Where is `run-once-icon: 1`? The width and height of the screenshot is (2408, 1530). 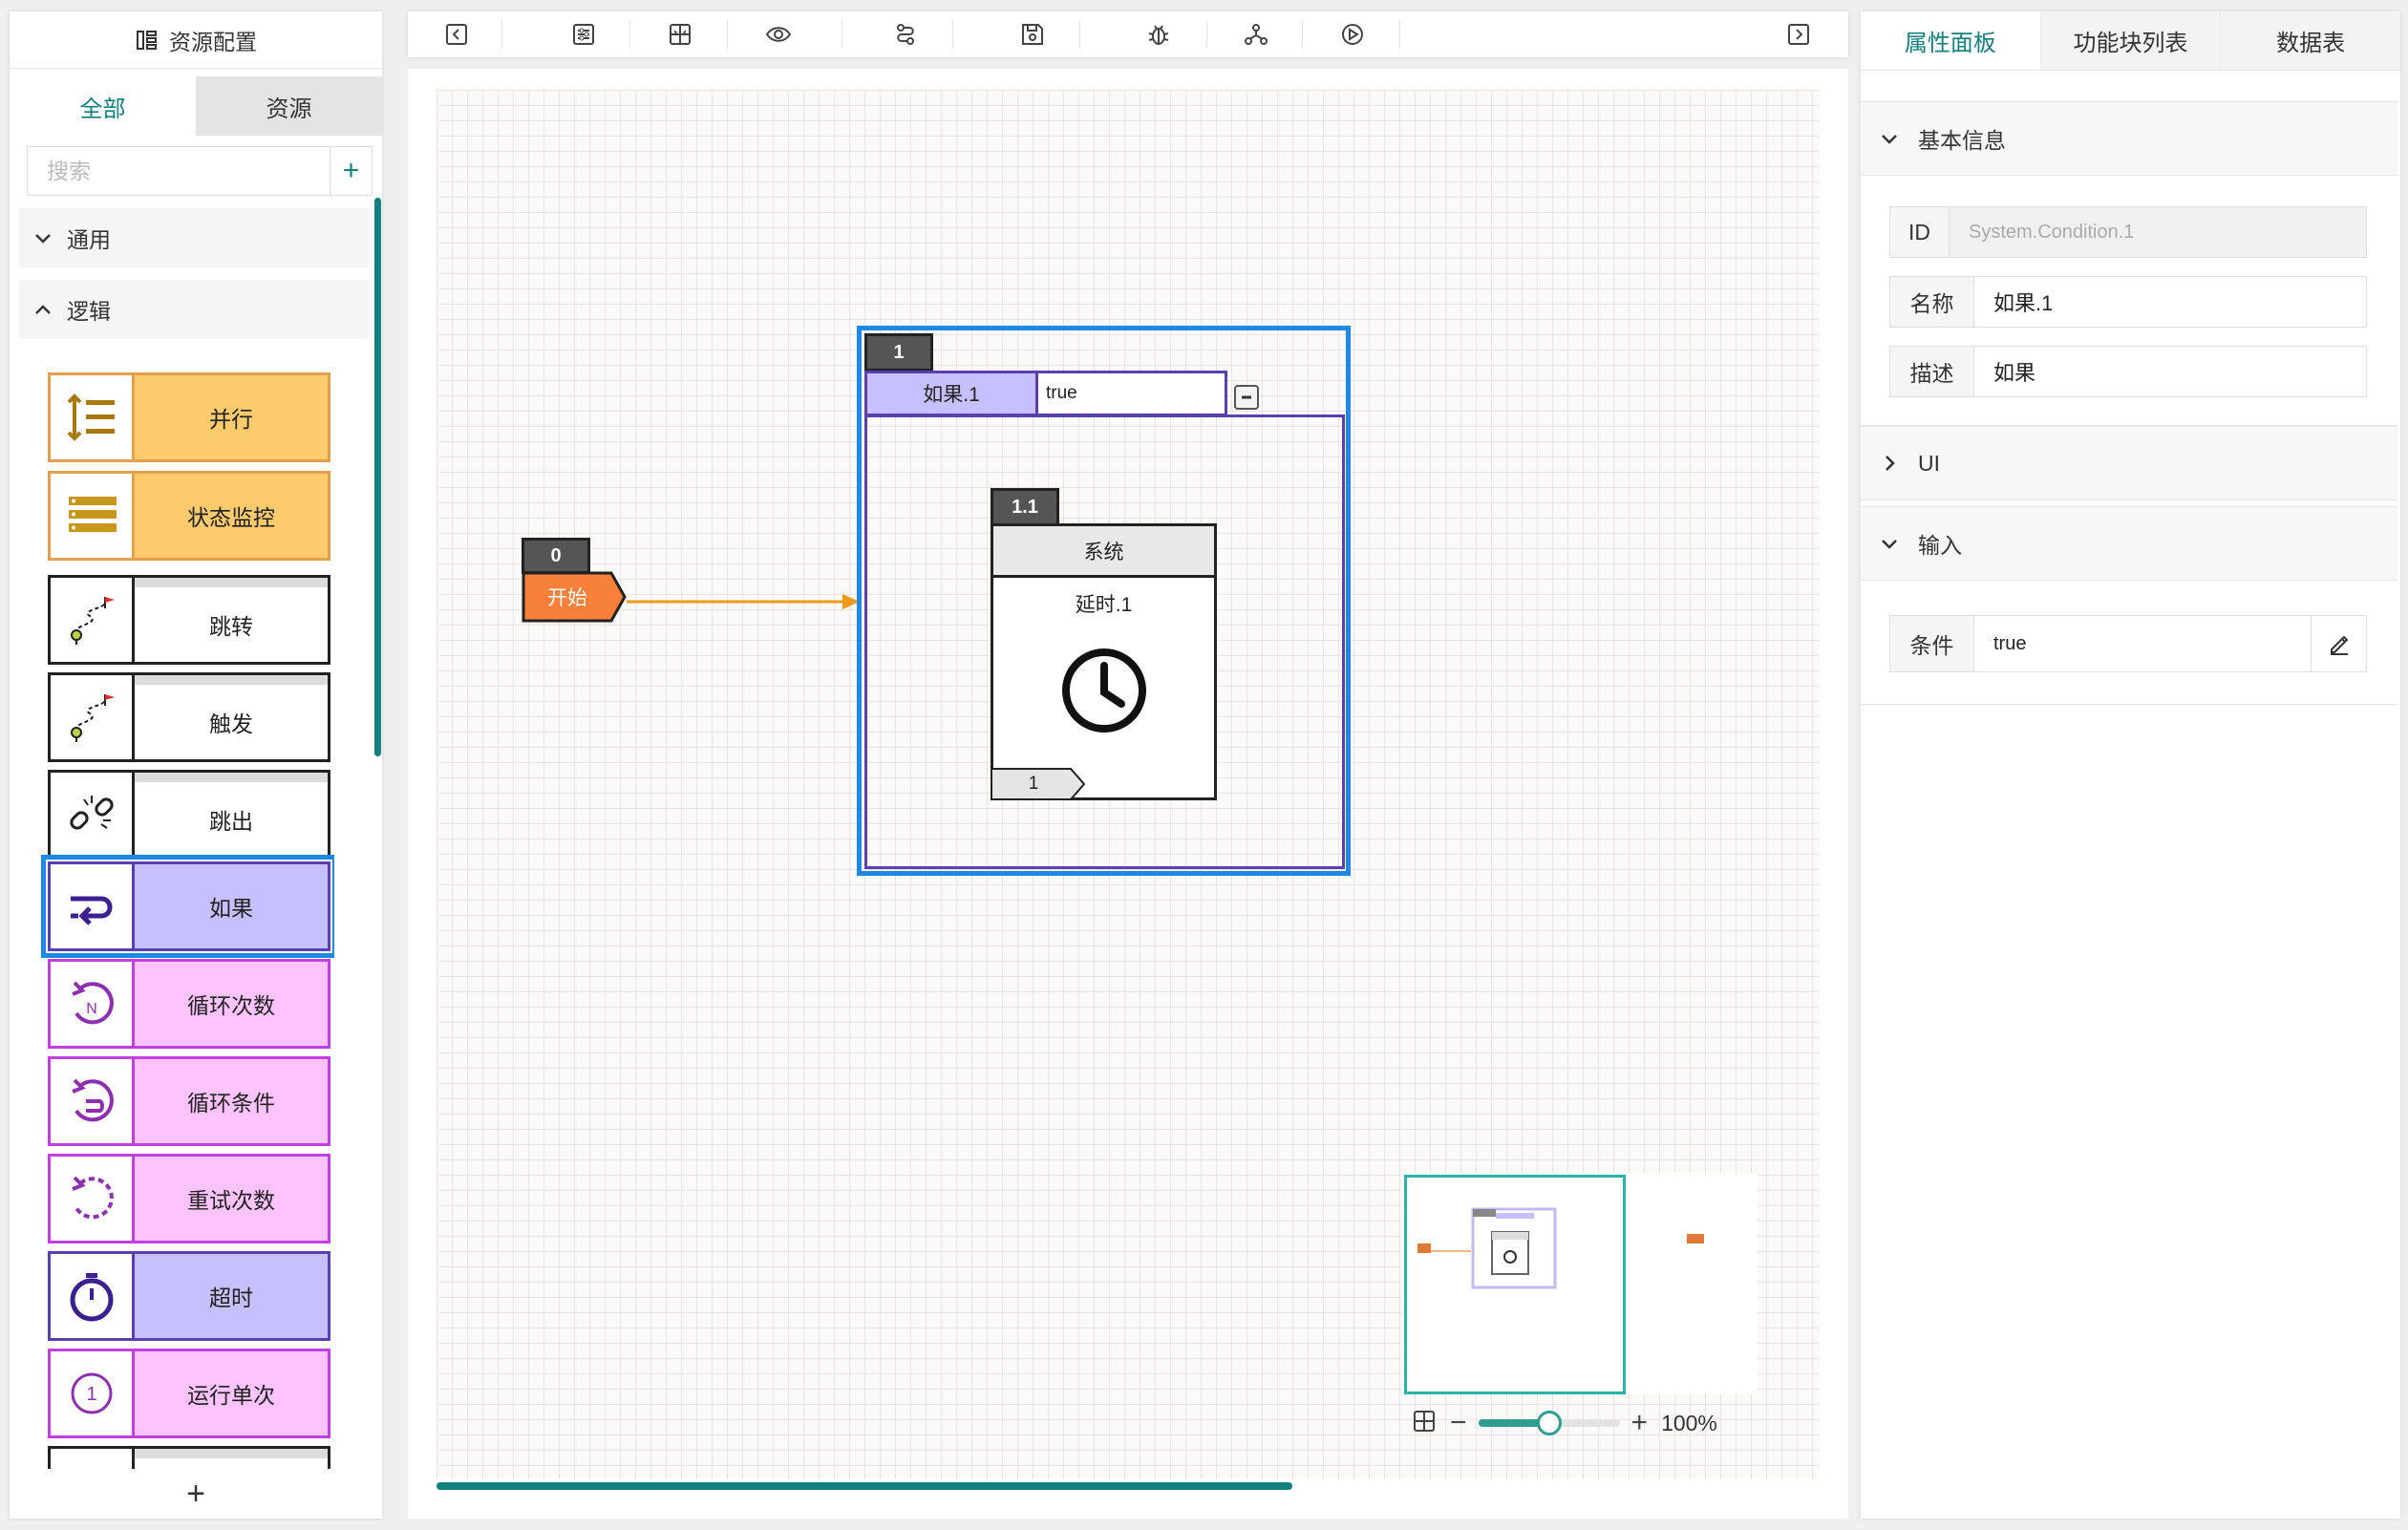 run-once-icon: 1 is located at coordinates (91, 1393).